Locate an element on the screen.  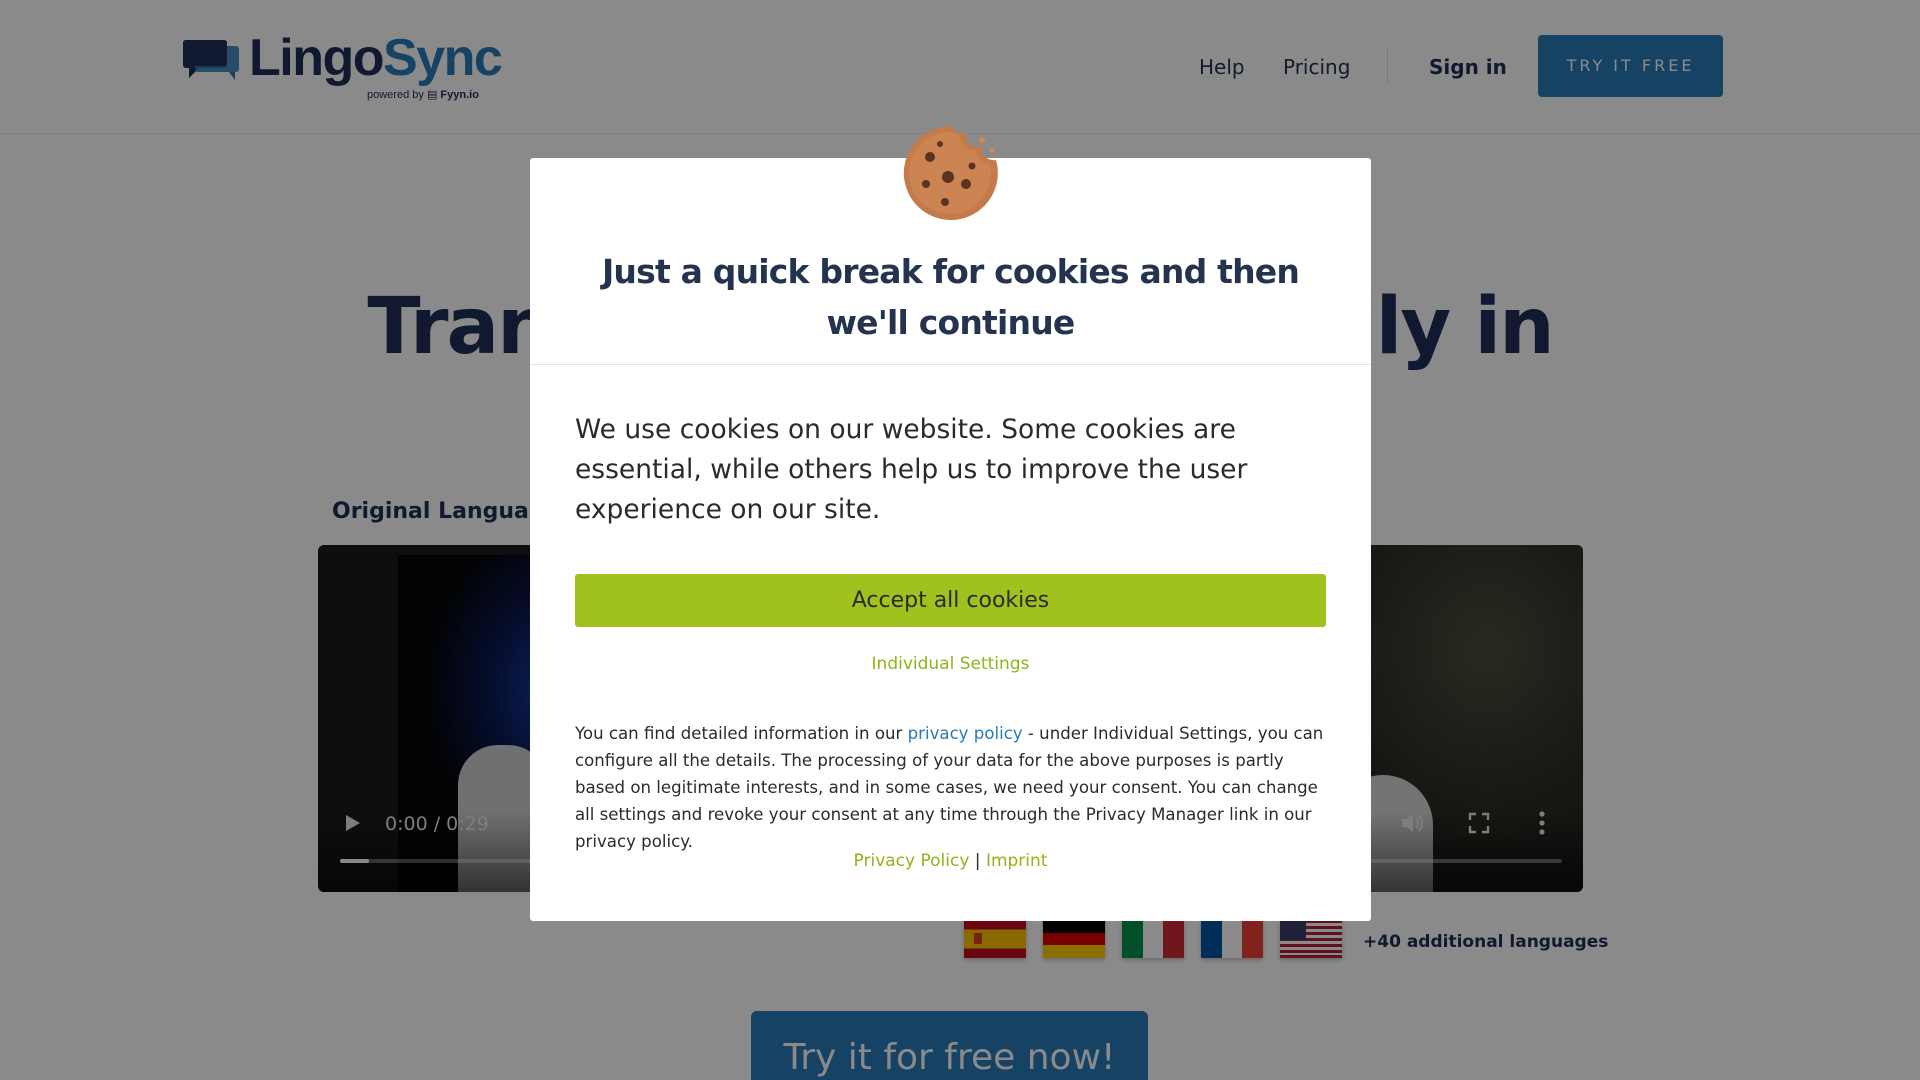
footer-links: Privacy Policy | Imprint is located at coordinates (950, 861).